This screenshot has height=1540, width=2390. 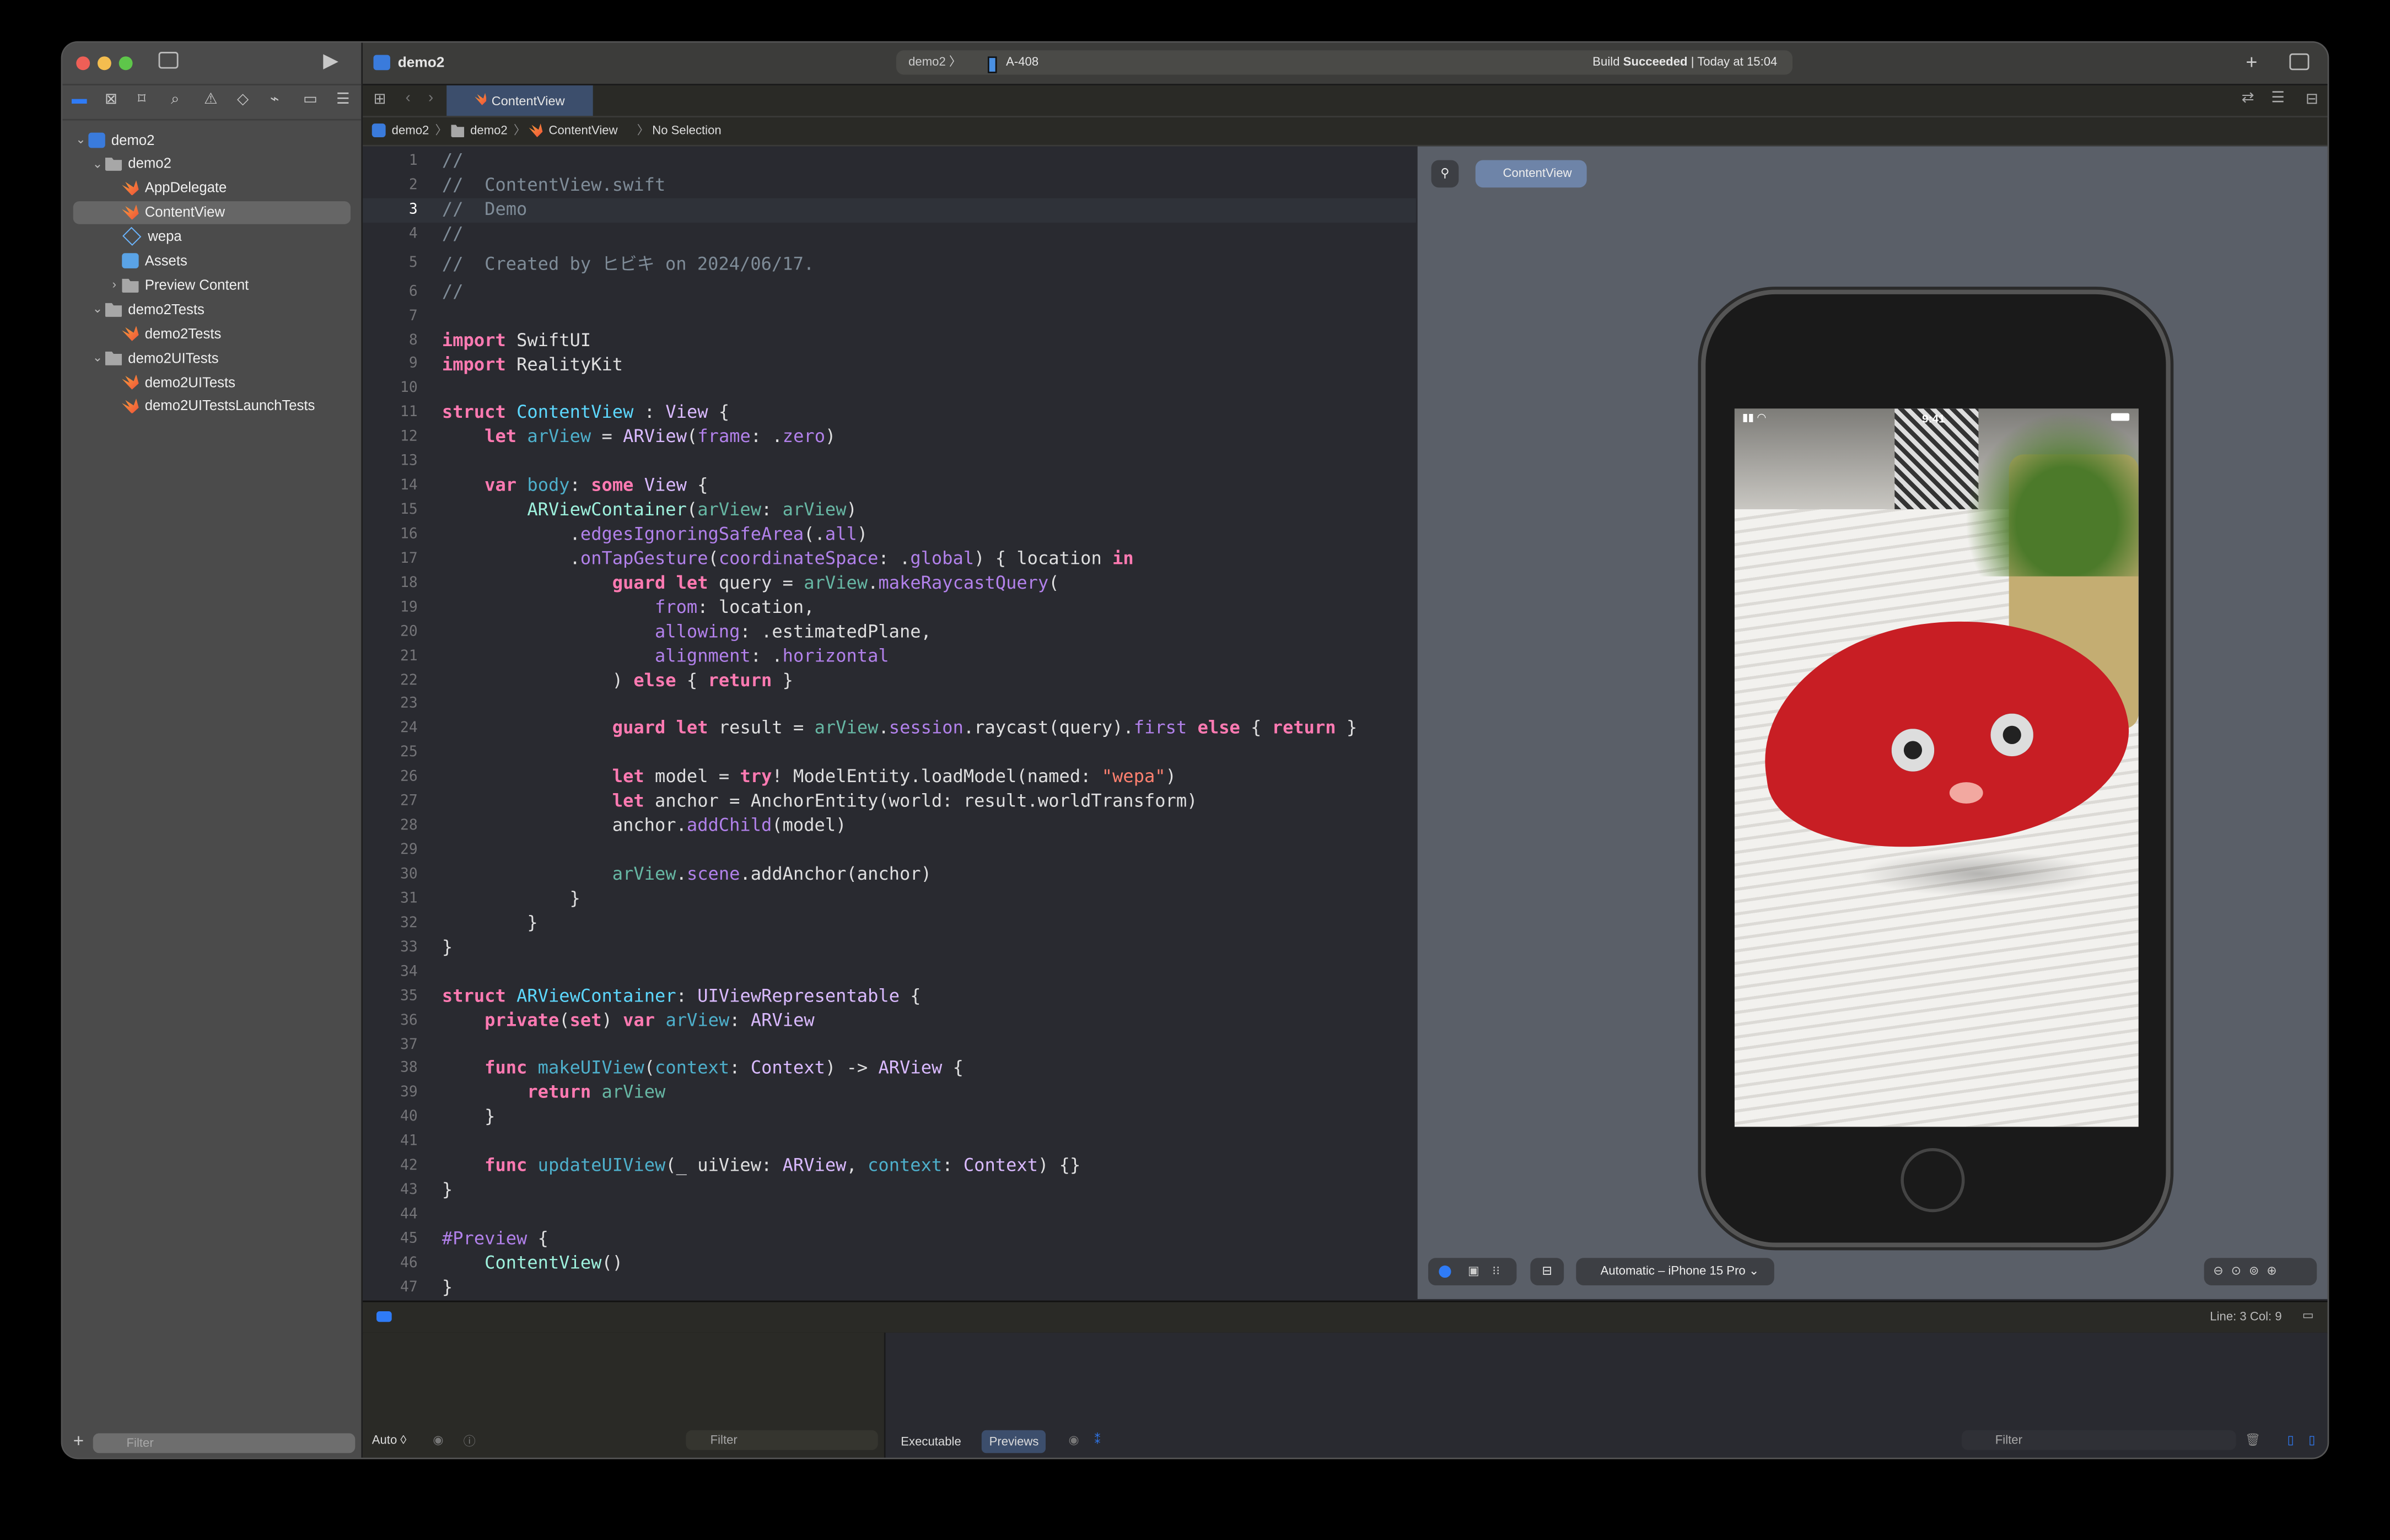 What do you see at coordinates (211, 99) in the screenshot?
I see `warning-icon: ⚠` at bounding box center [211, 99].